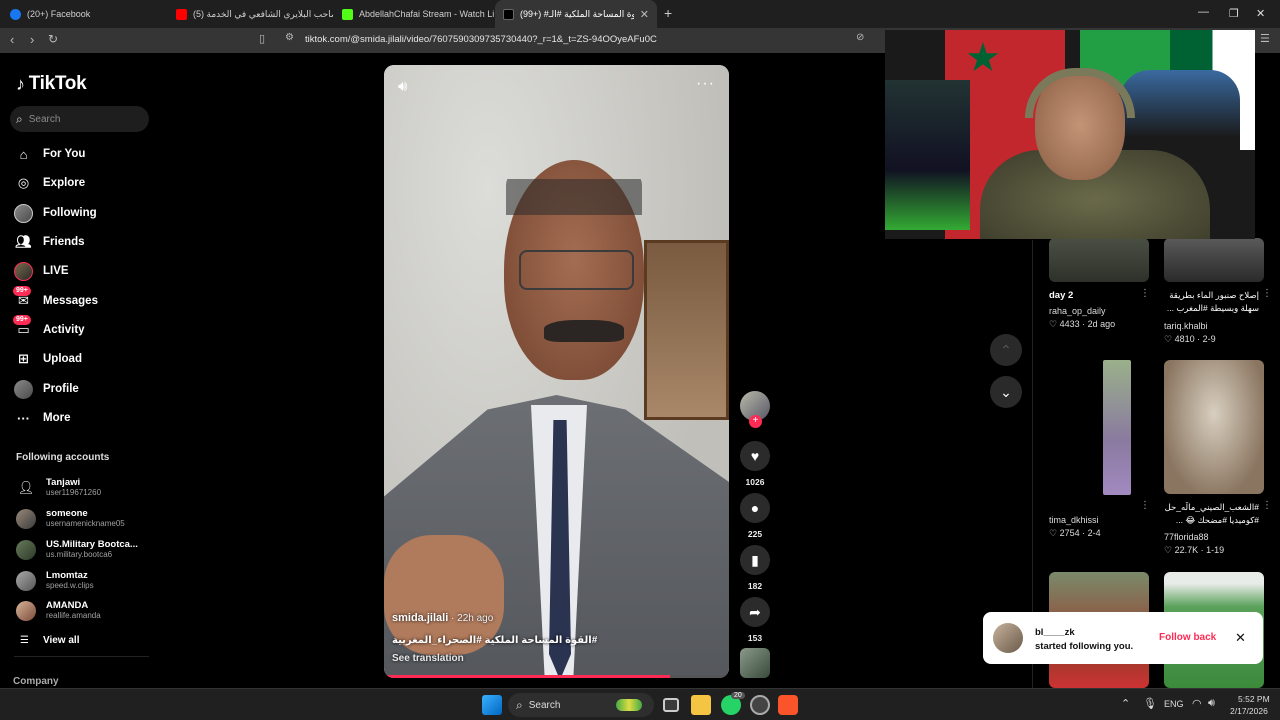 This screenshot has width=1280, height=720. Describe the element at coordinates (574, 185) in the screenshot. I see `video-person-hair` at that location.